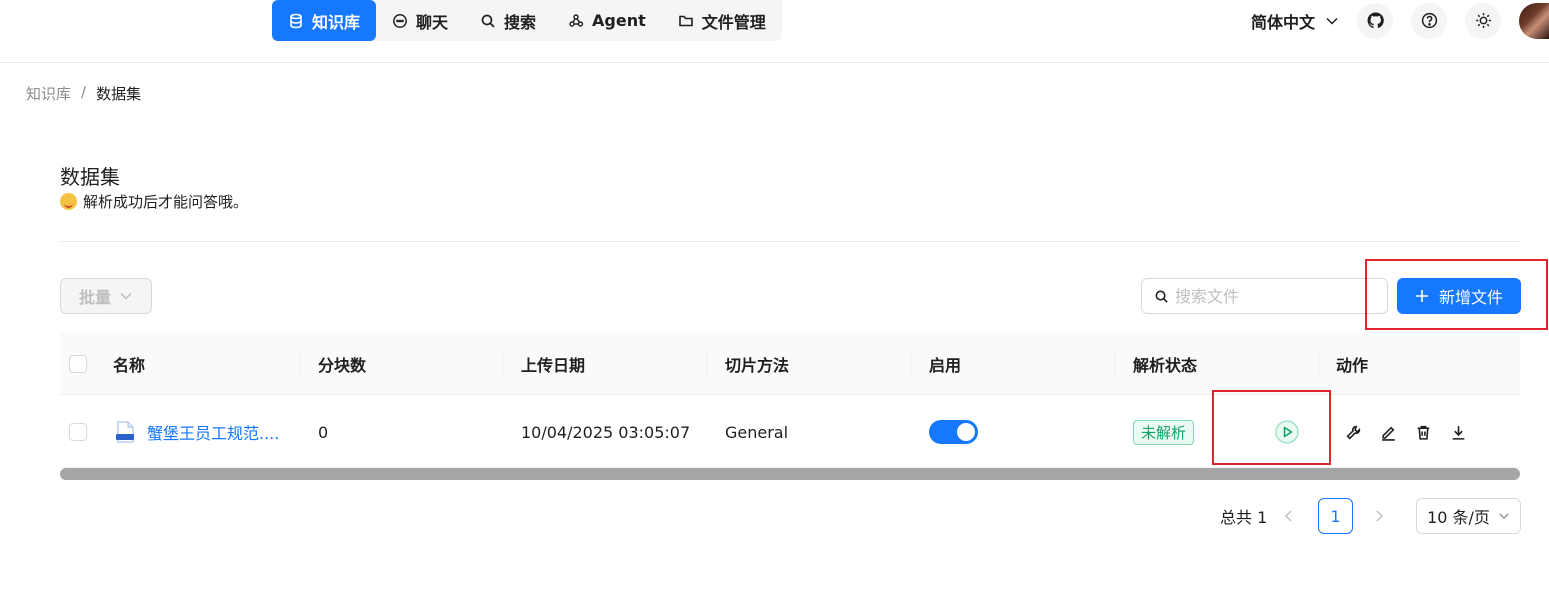 The width and height of the screenshot is (1549, 589). What do you see at coordinates (1244, 517) in the screenshot?
I see `pagination-total: 总共 1` at bounding box center [1244, 517].